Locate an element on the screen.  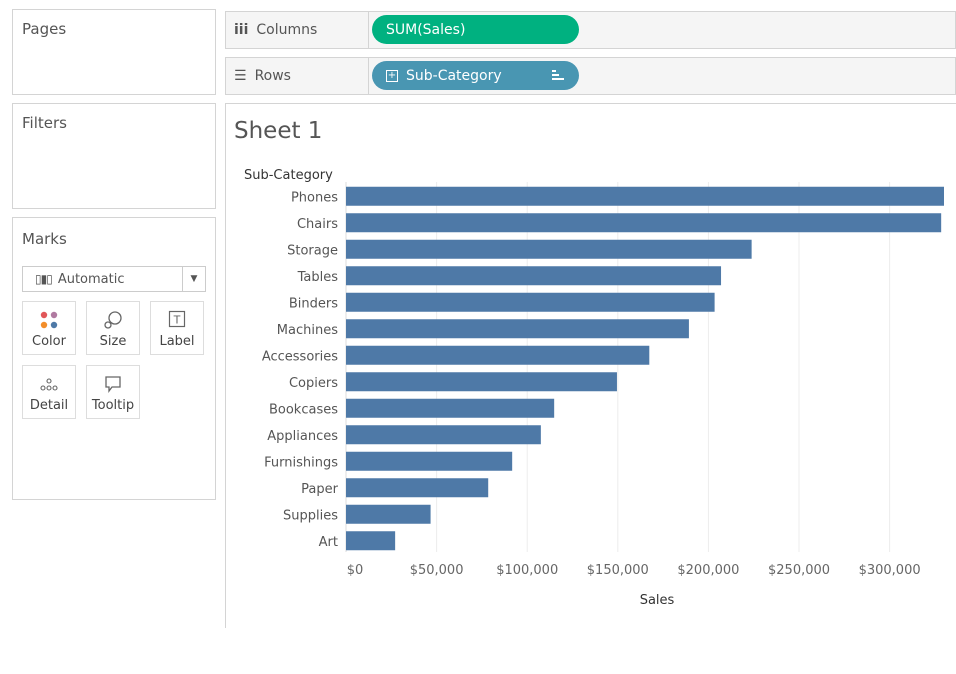
tooltip-button: Tooltip is located at coordinates (113, 392).